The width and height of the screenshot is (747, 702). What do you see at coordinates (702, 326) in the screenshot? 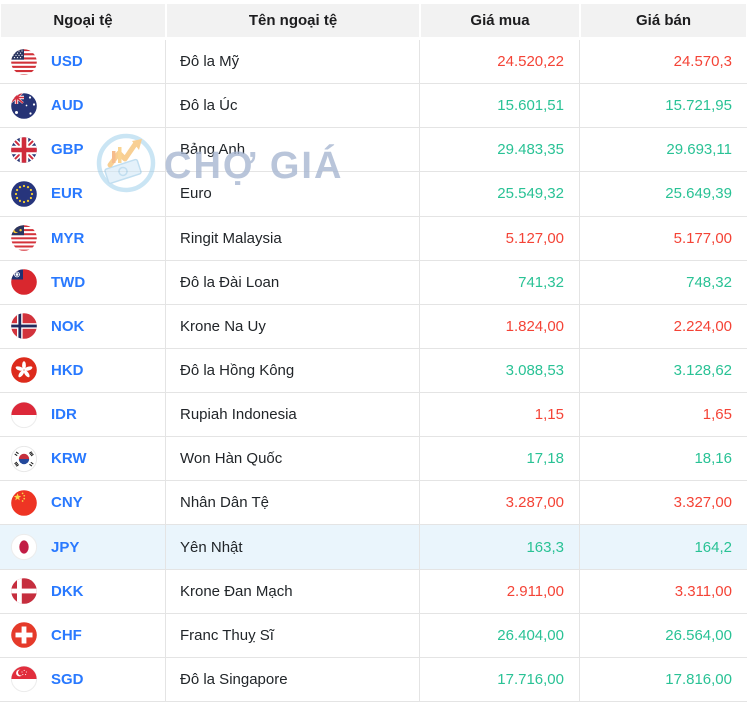
I see `sell-price: 2.224,00` at bounding box center [702, 326].